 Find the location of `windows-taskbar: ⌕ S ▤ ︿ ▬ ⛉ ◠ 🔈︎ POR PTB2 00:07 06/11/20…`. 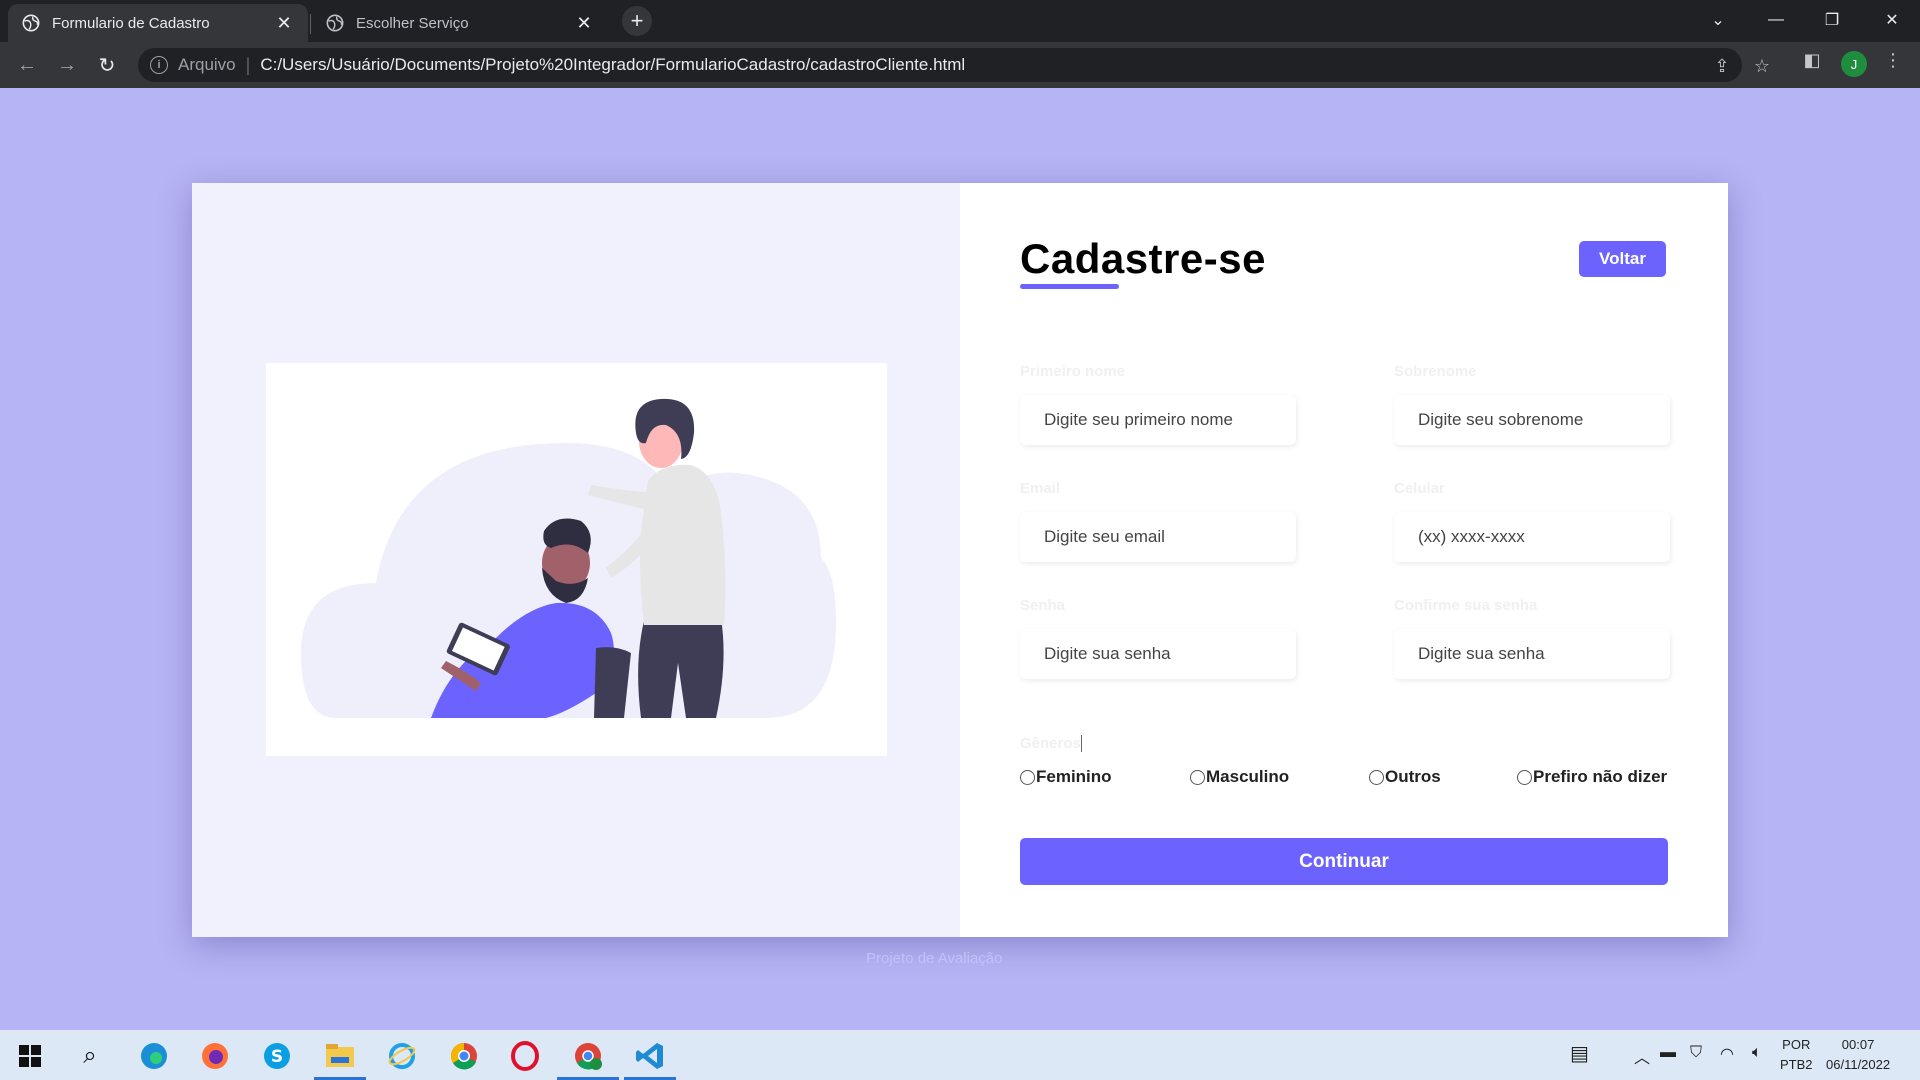

windows-taskbar: ⌕ S ▤ ︿ ▬ ⛉ ◠ 🔈︎ POR PTB2 00:07 06/11/20… is located at coordinates (960, 1055).